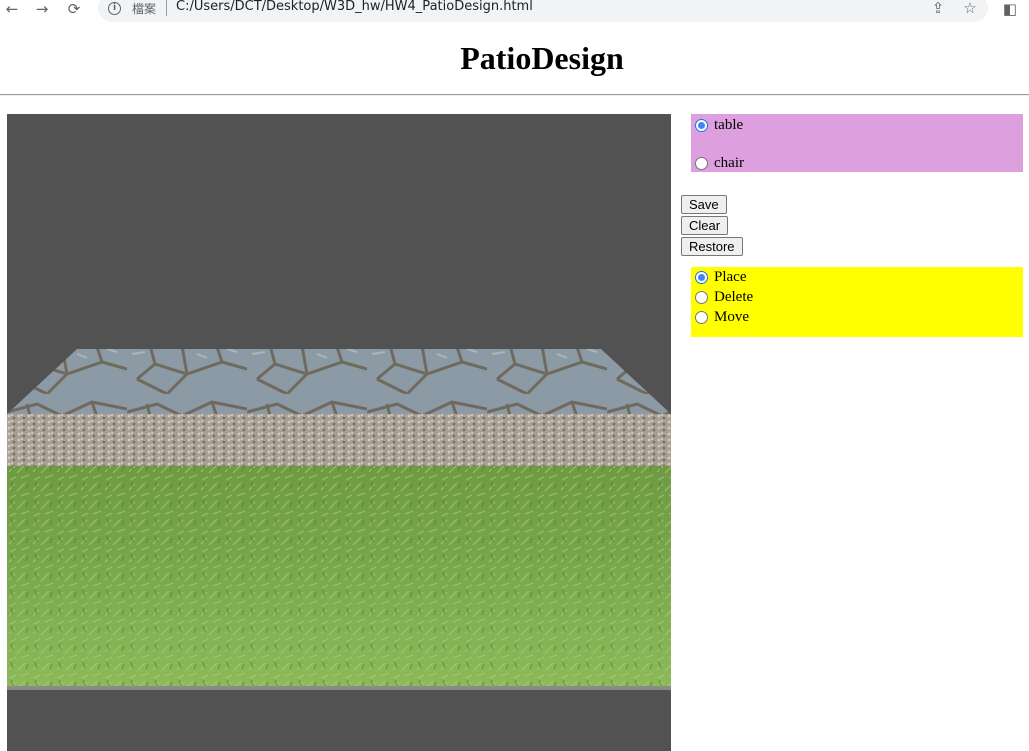 Image resolution: width=1029 pixels, height=751 pixels. What do you see at coordinates (166, 8) in the screenshot?
I see `address-separator` at bounding box center [166, 8].